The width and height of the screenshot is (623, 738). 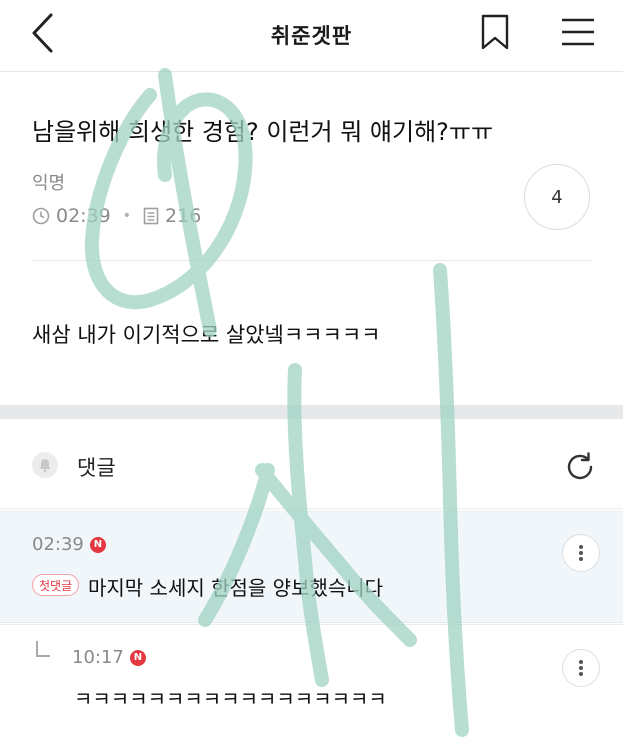 I want to click on post-body: 새삼 내가 이기적으로 살았넼ㅋㅋㅋㅋㅋ, so click(x=206, y=335).